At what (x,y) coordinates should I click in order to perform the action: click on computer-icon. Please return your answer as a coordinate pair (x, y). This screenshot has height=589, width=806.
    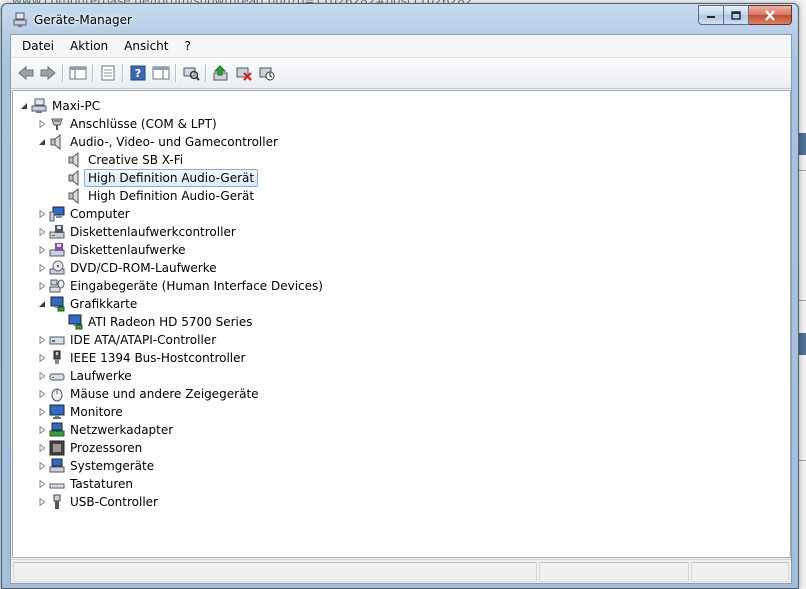
    Looking at the image, I should click on (57, 214).